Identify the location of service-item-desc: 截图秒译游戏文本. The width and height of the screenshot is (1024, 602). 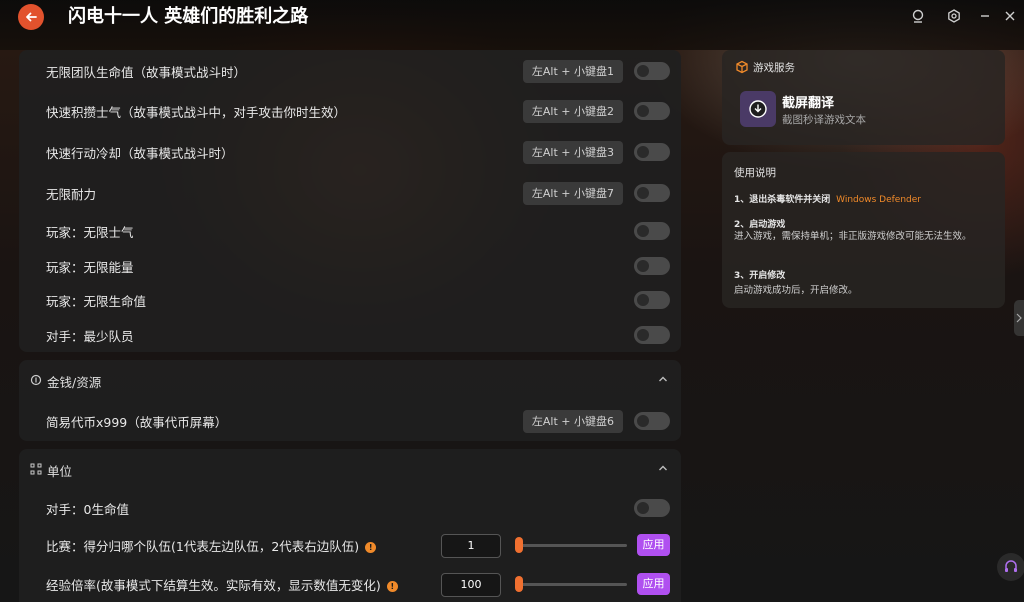
(824, 120).